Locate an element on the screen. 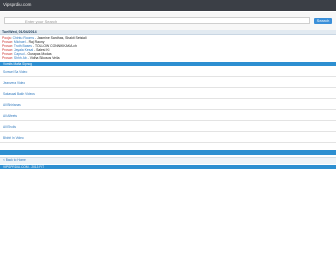 This screenshot has width=336, height=280. info-value: Vidha Sikosos Veila is located at coordinates (44, 58).